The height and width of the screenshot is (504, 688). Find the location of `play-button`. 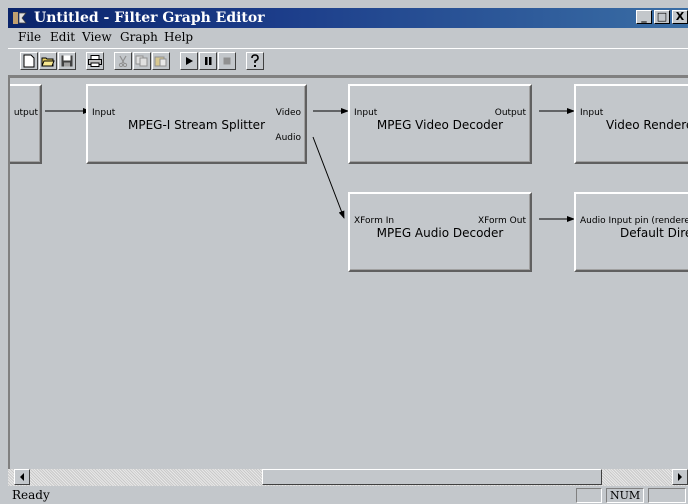

play-button is located at coordinates (189, 61).